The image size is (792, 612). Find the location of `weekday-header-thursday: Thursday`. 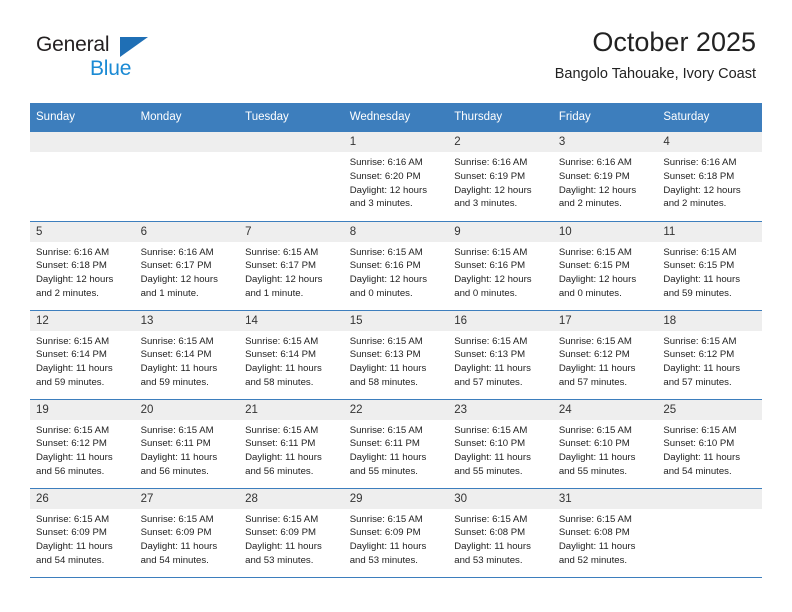

weekday-header-thursday: Thursday is located at coordinates (500, 117).